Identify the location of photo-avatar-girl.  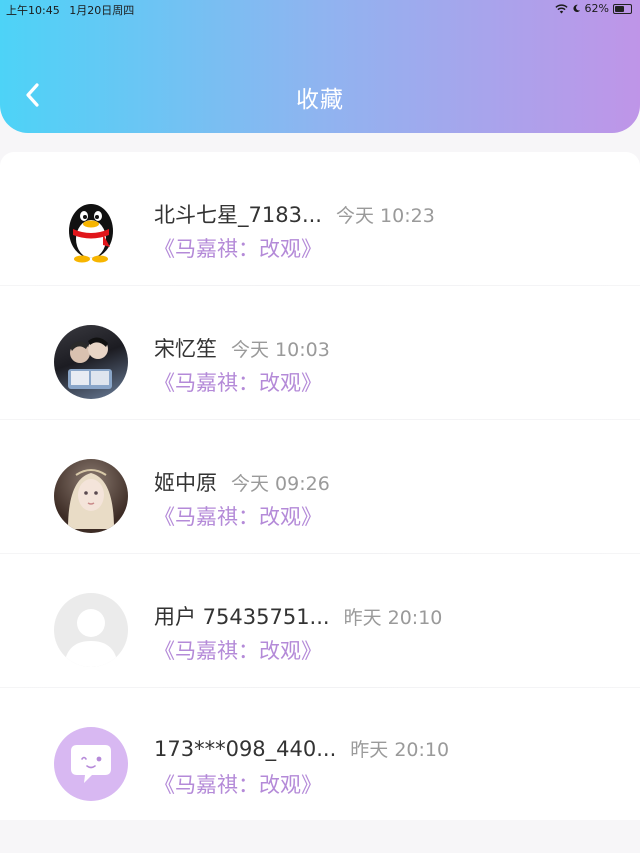
(91, 496).